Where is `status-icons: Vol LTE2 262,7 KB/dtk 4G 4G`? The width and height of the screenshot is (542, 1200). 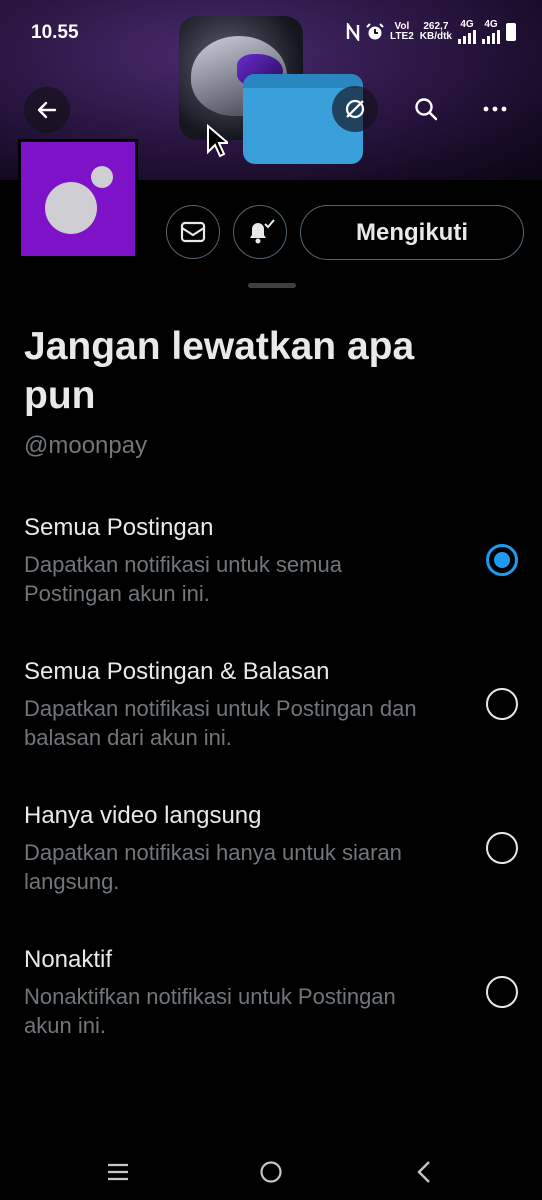
status-icons: Vol LTE2 262,7 KB/dtk 4G 4G is located at coordinates (431, 32).